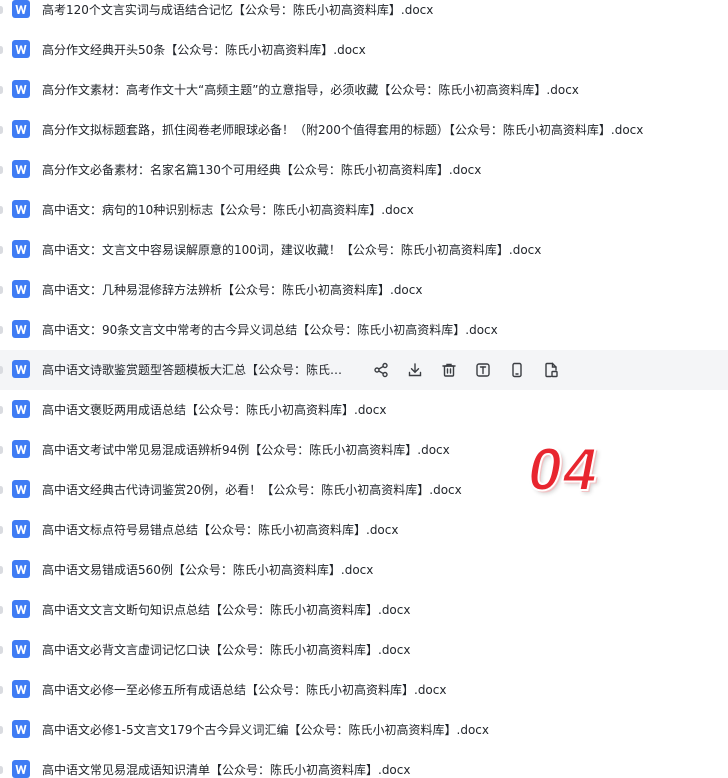 Image resolution: width=728 pixels, height=778 pixels. I want to click on mobile-icon, so click(517, 370).